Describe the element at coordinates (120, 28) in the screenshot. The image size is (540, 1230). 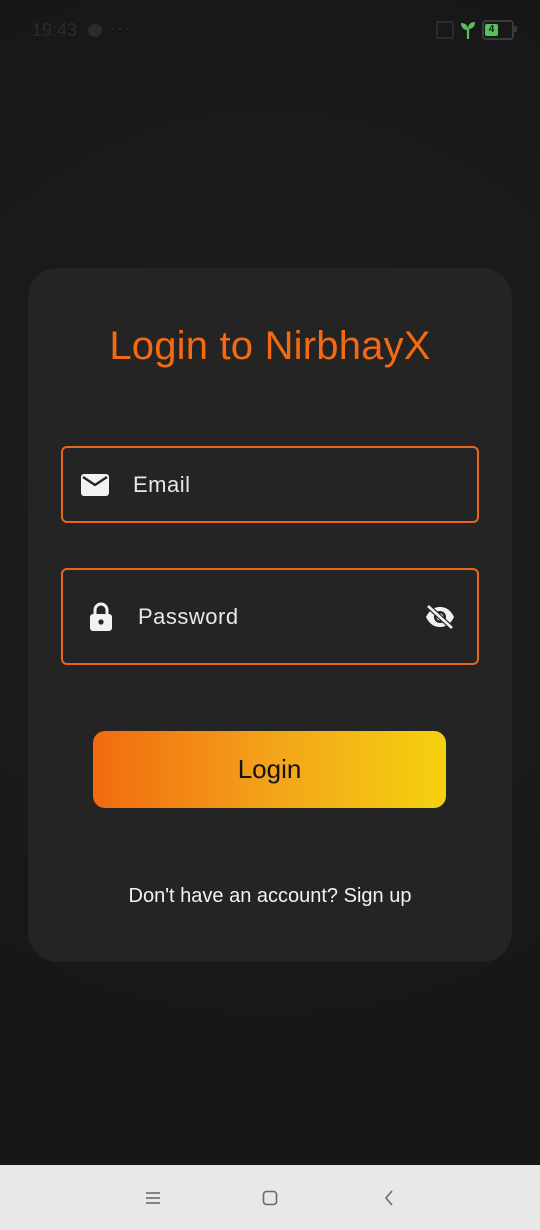
I see `more-dots-icon: ···` at that location.